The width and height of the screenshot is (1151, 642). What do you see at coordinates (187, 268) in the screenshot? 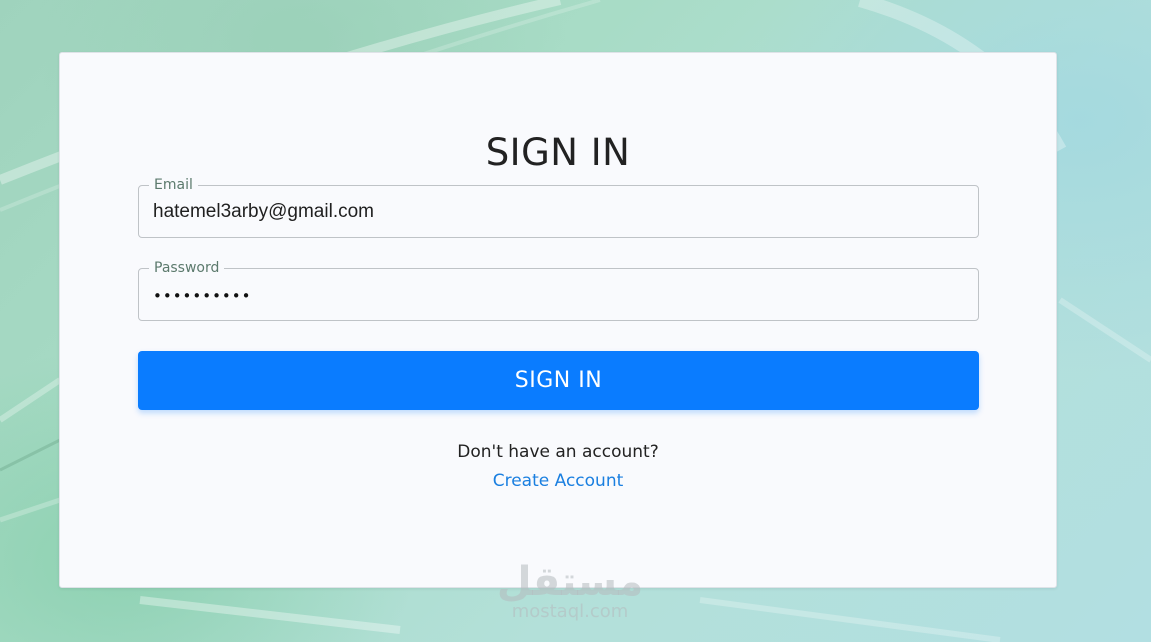
I see `password-label: Password` at bounding box center [187, 268].